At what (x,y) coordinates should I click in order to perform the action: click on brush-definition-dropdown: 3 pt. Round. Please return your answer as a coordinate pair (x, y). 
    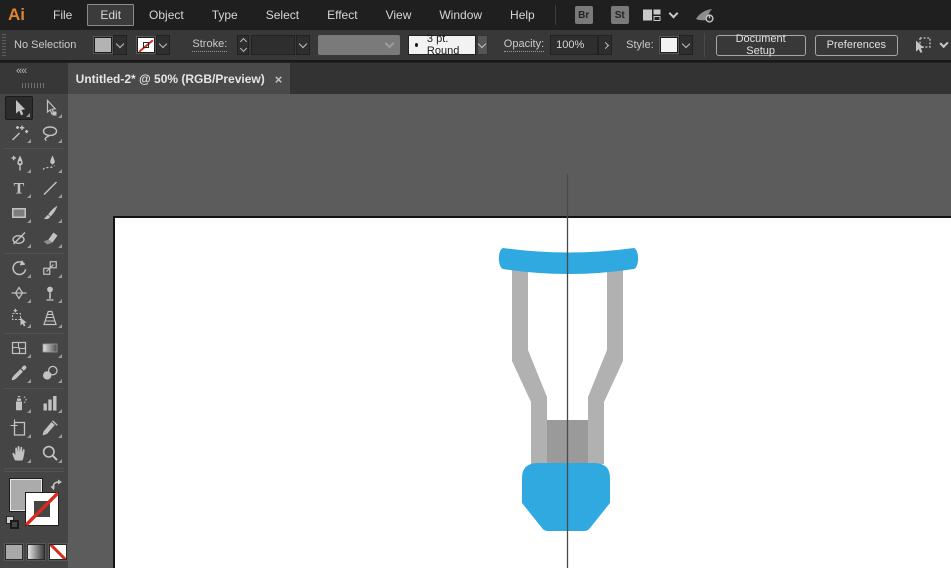
    Looking at the image, I should click on (442, 45).